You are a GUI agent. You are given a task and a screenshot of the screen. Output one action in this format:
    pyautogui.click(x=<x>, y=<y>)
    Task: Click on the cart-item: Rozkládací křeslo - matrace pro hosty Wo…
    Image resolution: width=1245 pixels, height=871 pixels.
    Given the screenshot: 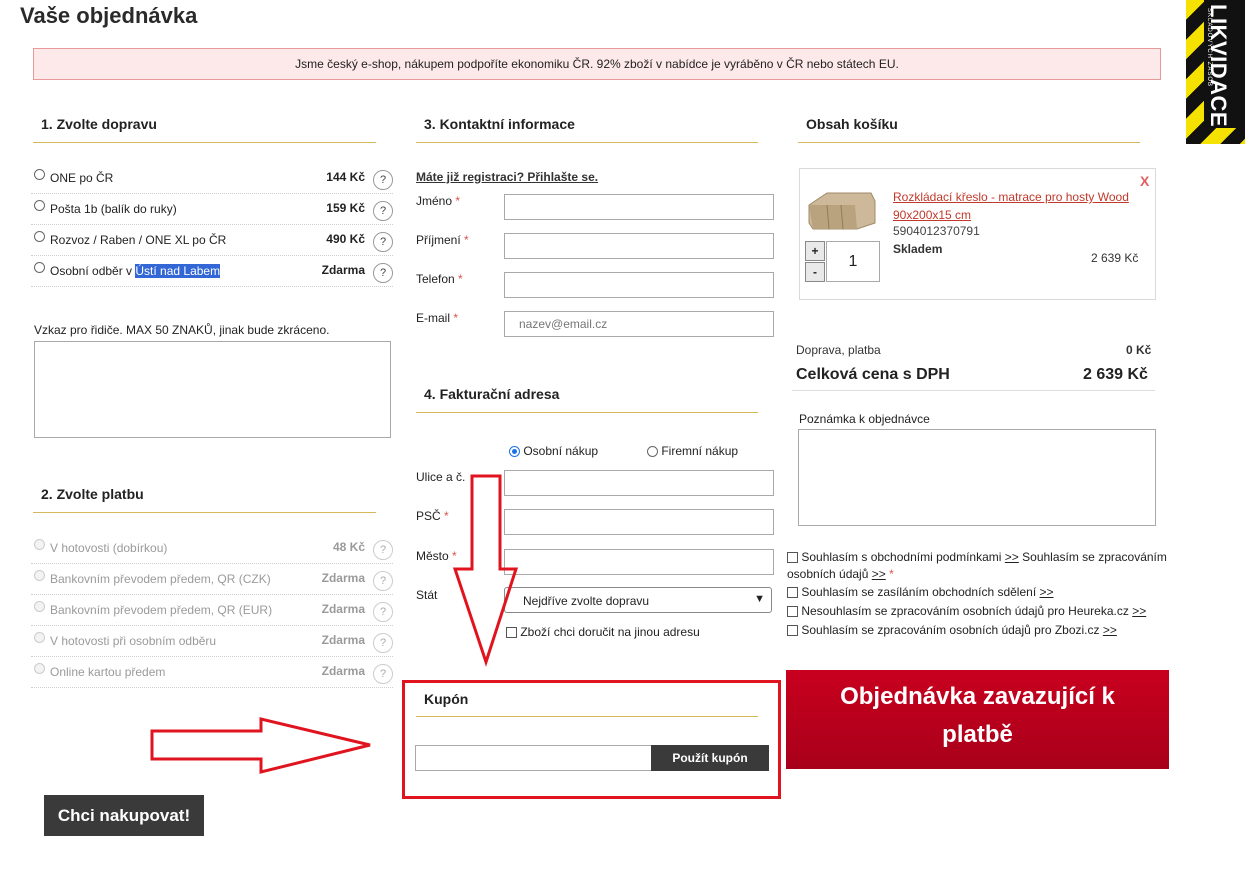 What is the action you would take?
    pyautogui.click(x=977, y=234)
    